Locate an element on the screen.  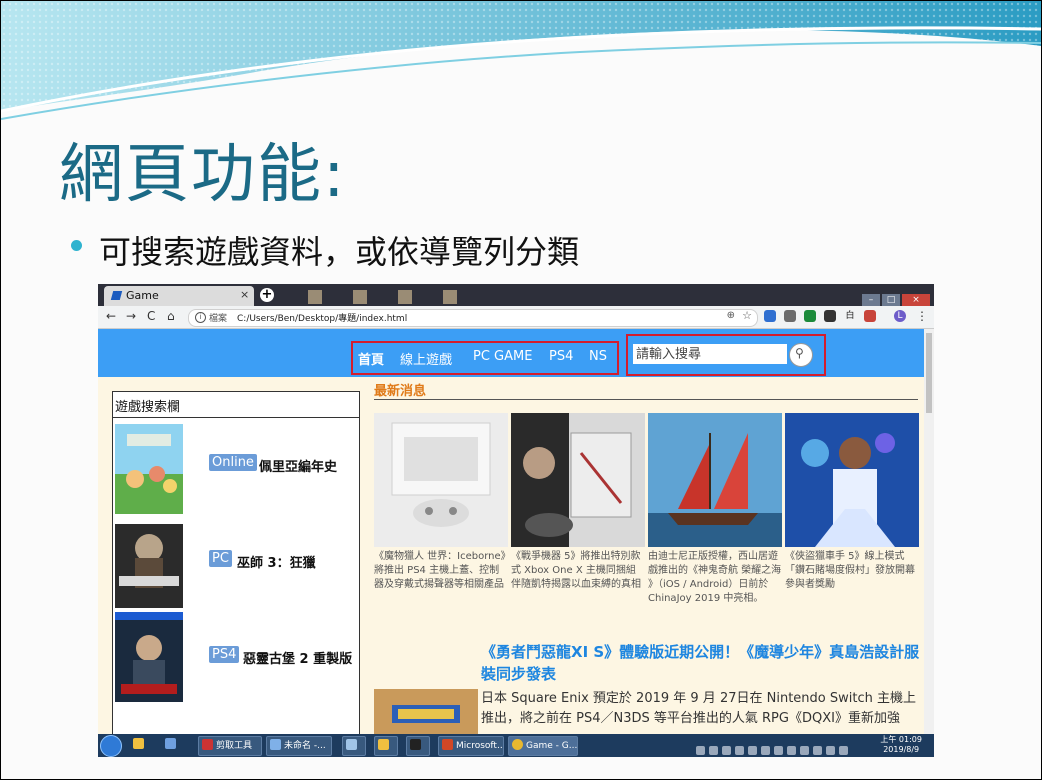
new-tab-button: + is located at coordinates (267, 295).